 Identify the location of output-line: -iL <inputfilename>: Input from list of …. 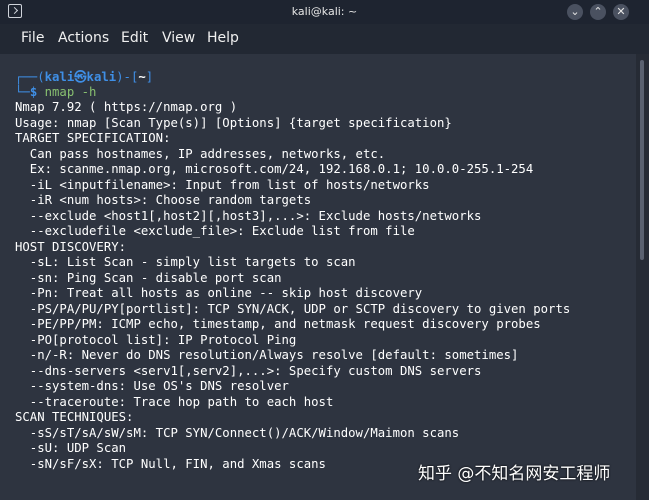
(222, 184).